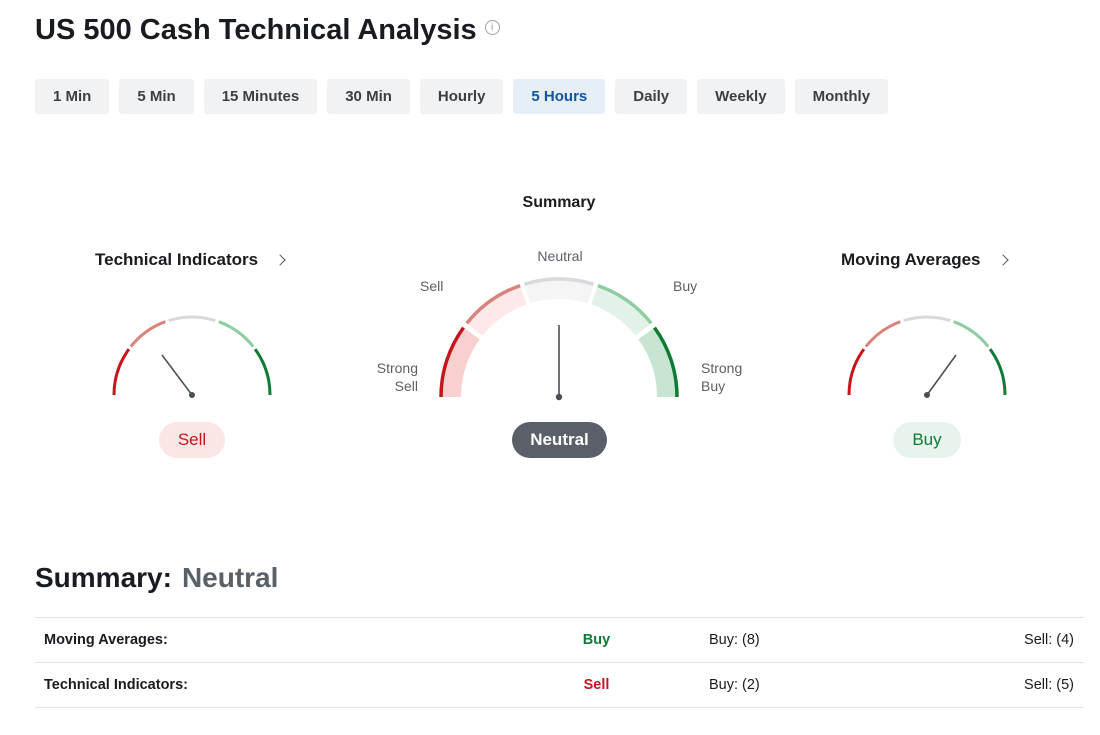  Describe the element at coordinates (927, 440) in the screenshot. I see `moving-averages-badge: Buy` at that location.